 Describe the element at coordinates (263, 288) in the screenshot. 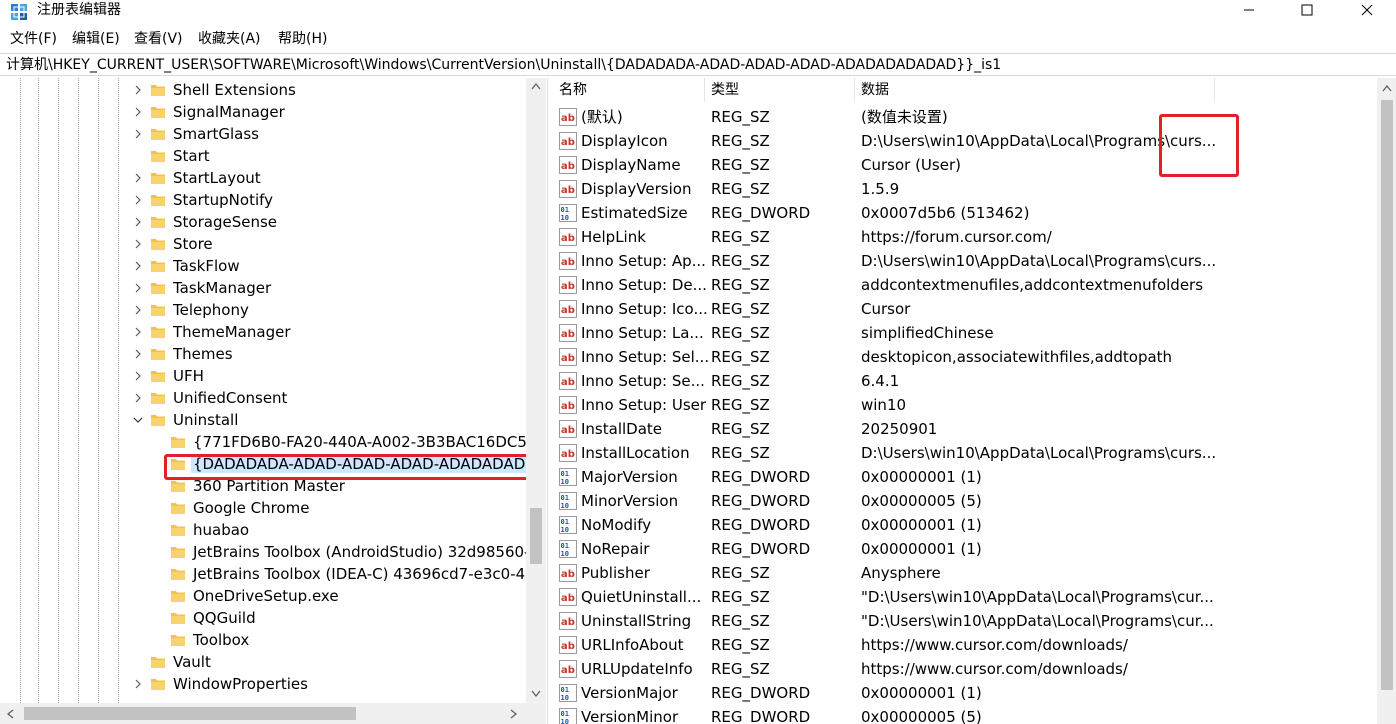

I see `tree-item: TaskManager` at that location.